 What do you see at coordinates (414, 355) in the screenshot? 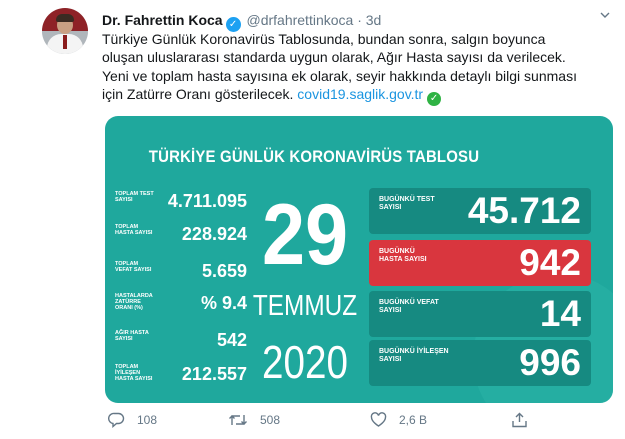
I see `today-label: BUGÜNKÜ İYİLEŞEN SAYISI` at bounding box center [414, 355].